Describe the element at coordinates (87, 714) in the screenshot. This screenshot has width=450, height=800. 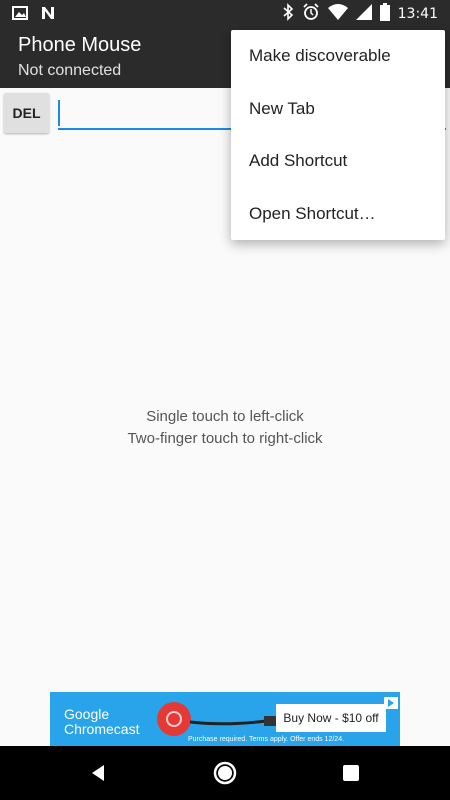
I see `ad-brand-line1: Google` at that location.